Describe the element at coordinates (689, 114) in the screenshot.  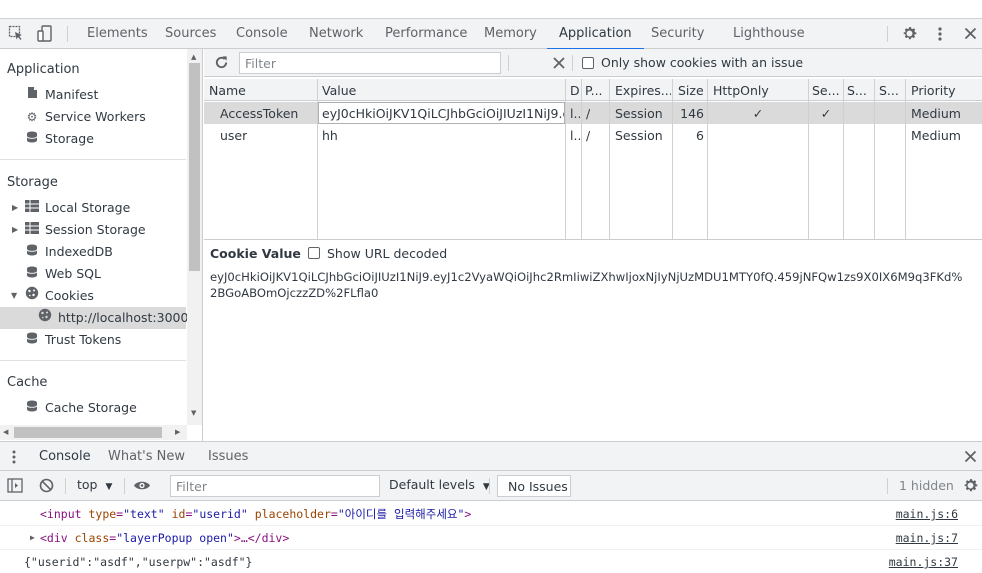
I see `cell-size: 146` at that location.